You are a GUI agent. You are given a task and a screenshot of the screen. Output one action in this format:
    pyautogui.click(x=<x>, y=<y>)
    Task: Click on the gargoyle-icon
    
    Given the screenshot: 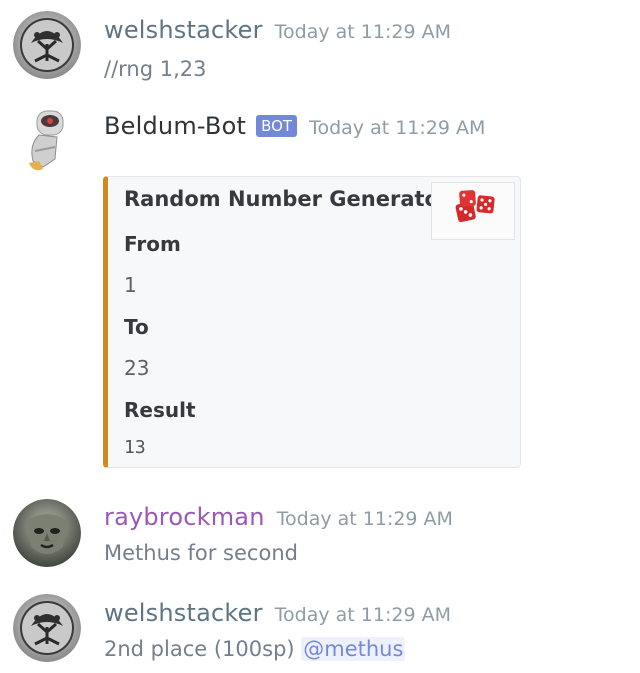 What is the action you would take?
    pyautogui.click(x=47, y=533)
    